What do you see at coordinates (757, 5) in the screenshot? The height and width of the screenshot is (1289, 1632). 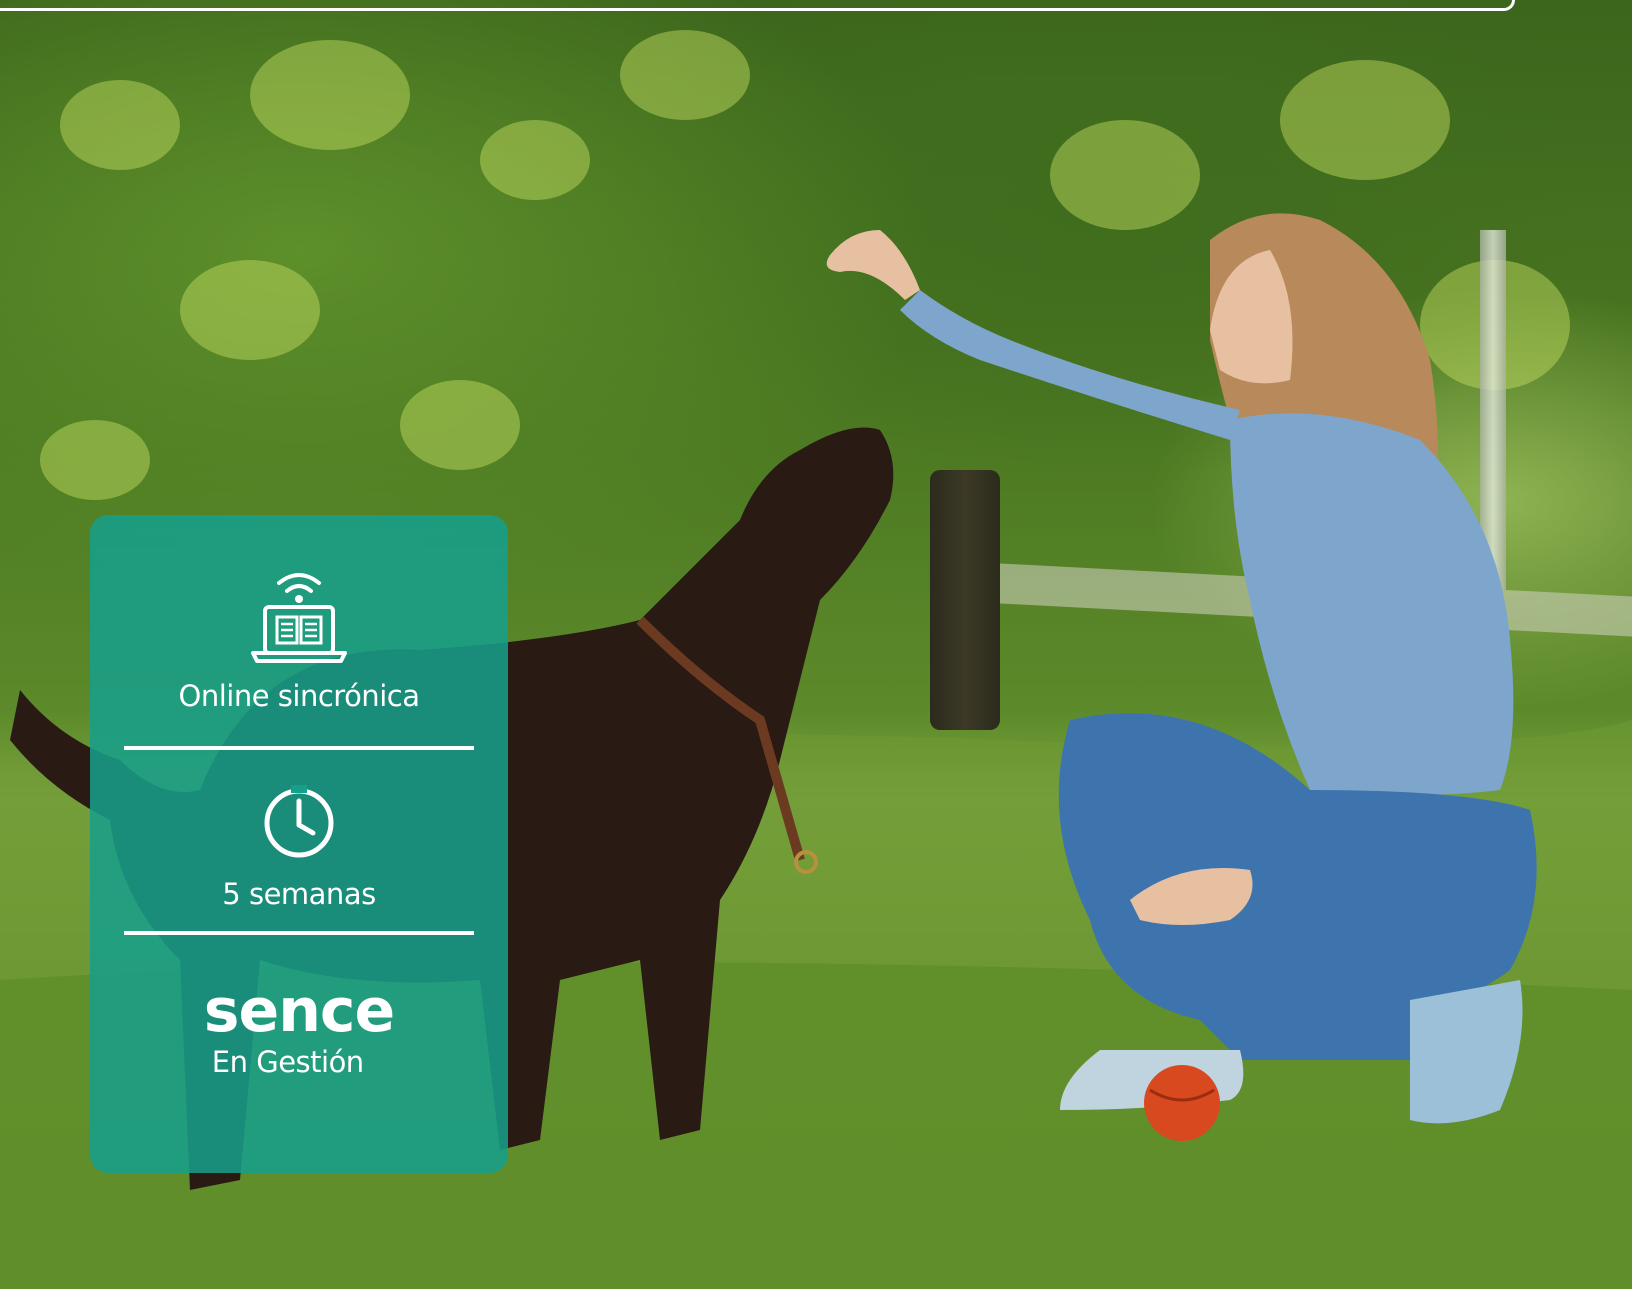 I see `top-frame-border` at bounding box center [757, 5].